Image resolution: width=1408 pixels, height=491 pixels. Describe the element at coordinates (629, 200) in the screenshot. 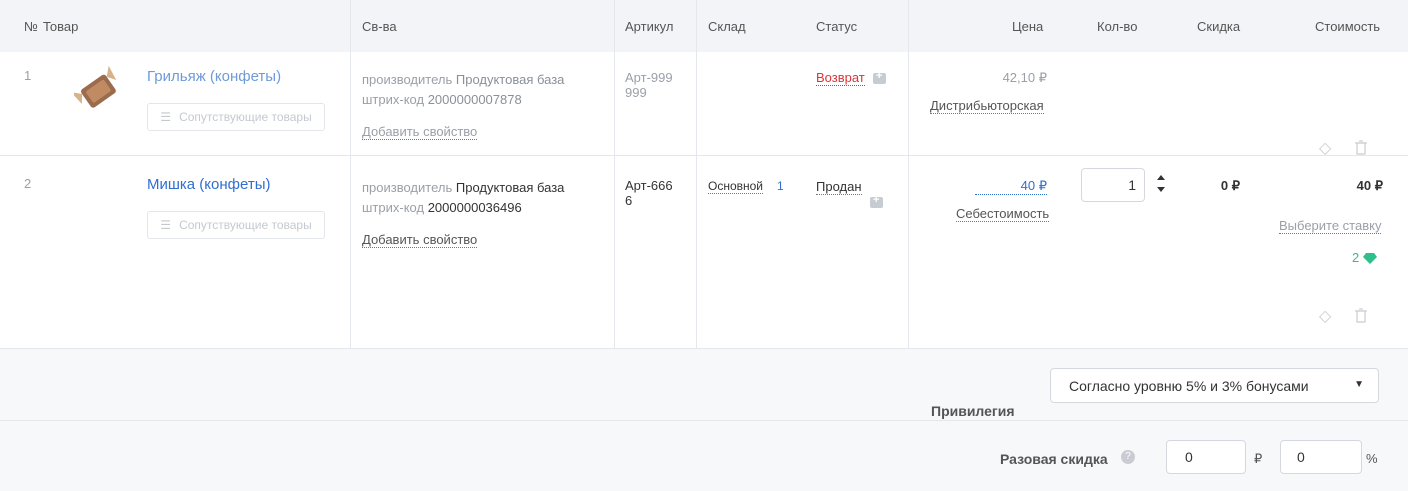

I see `article-line-2: 6` at that location.